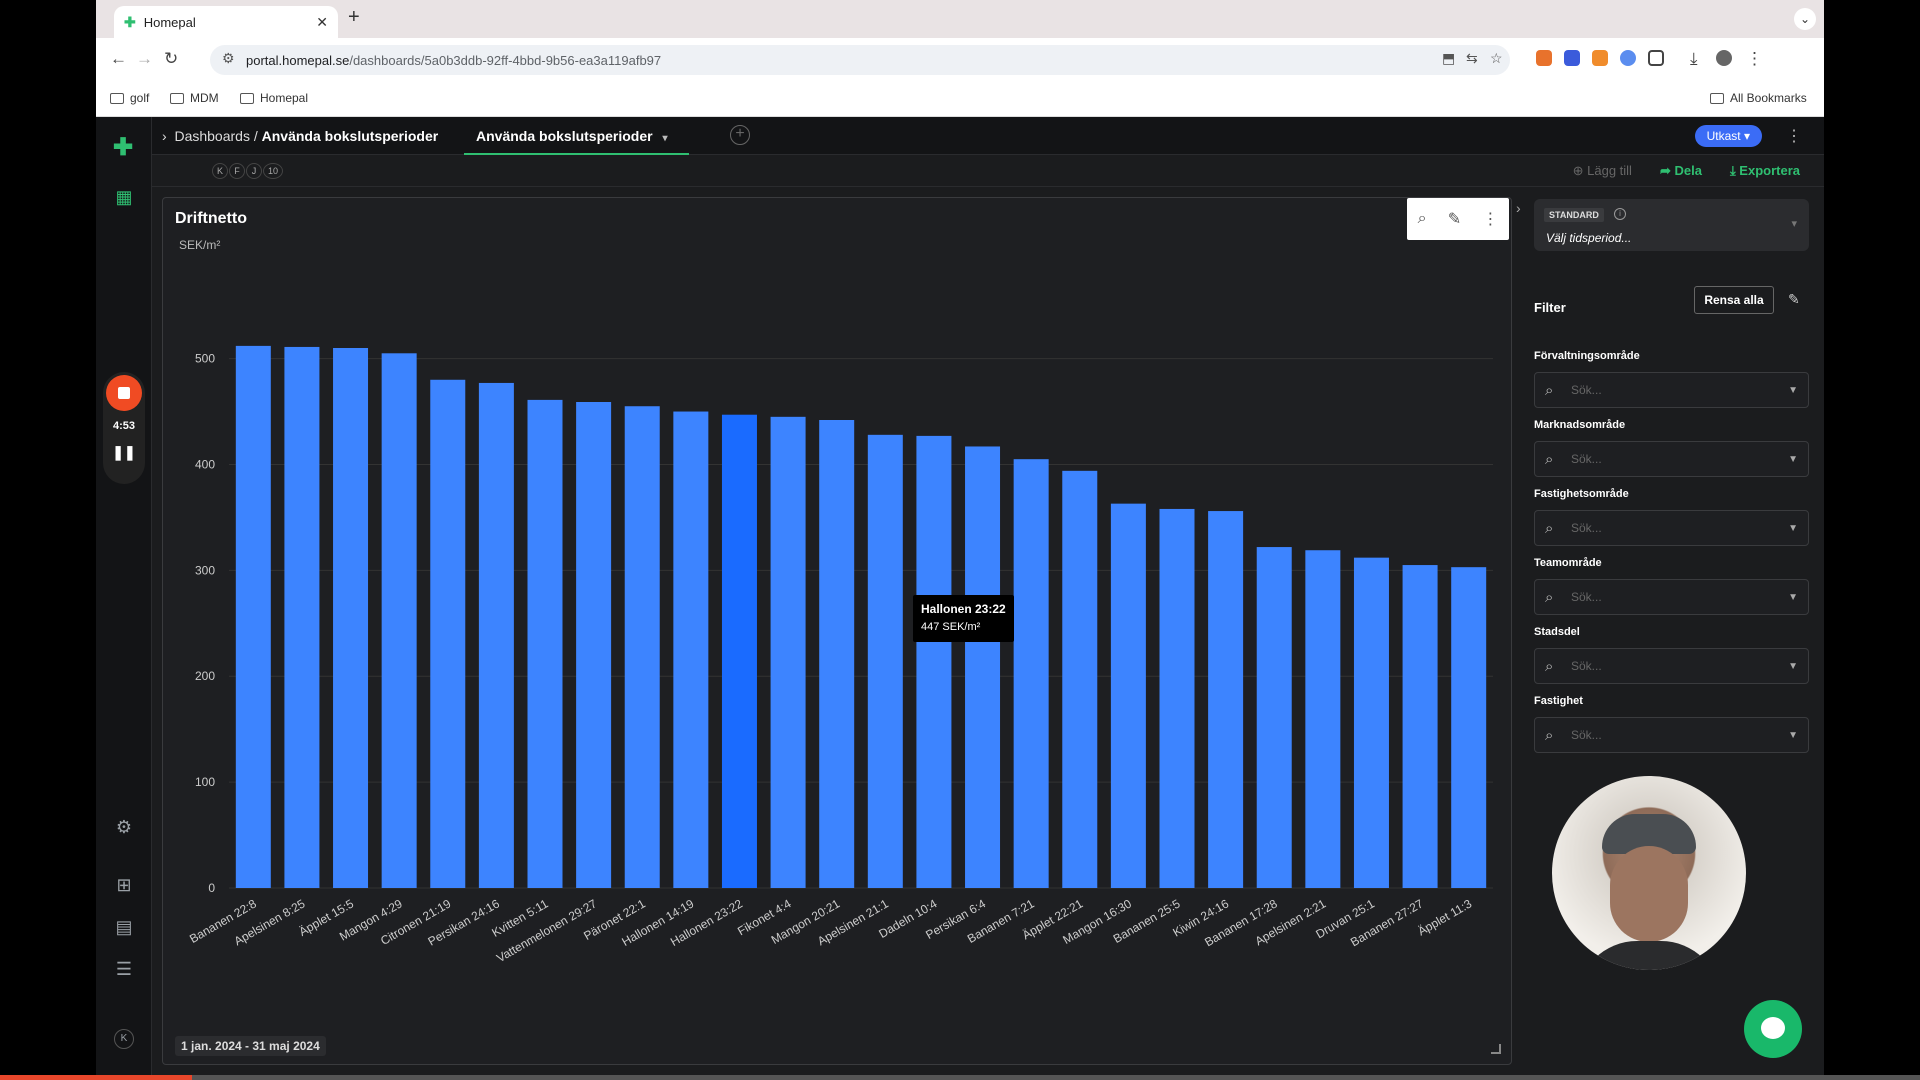  Describe the element at coordinates (1773, 1029) in the screenshot. I see `chat-bubble-button` at that location.